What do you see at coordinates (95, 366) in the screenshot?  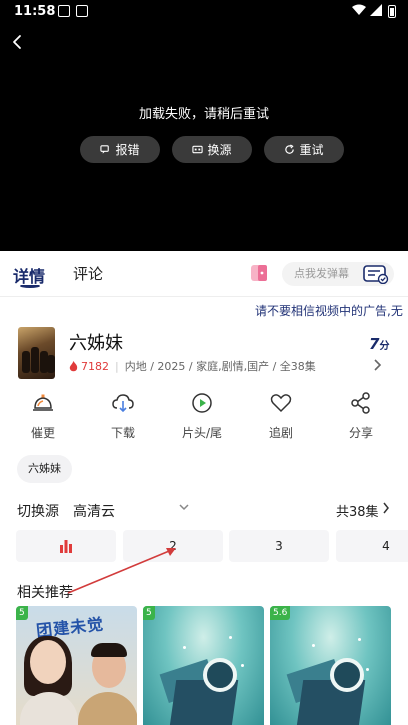 I see `heat-value: 7182` at bounding box center [95, 366].